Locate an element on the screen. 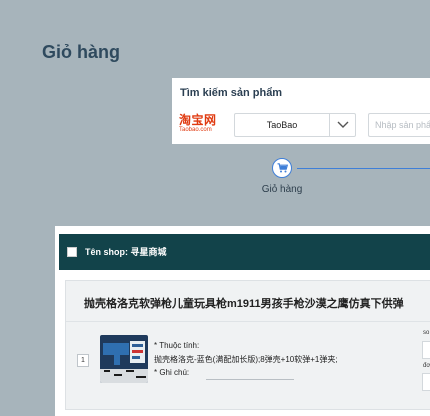  platform-select: TaoBao is located at coordinates (295, 125).